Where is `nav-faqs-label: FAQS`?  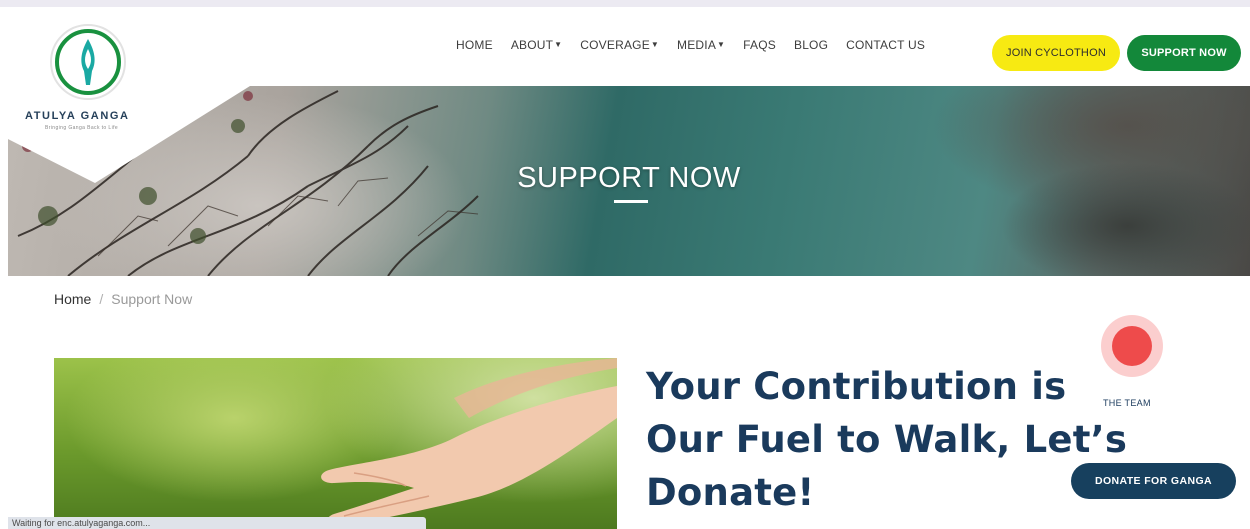
nav-faqs-label: FAQS is located at coordinates (759, 45).